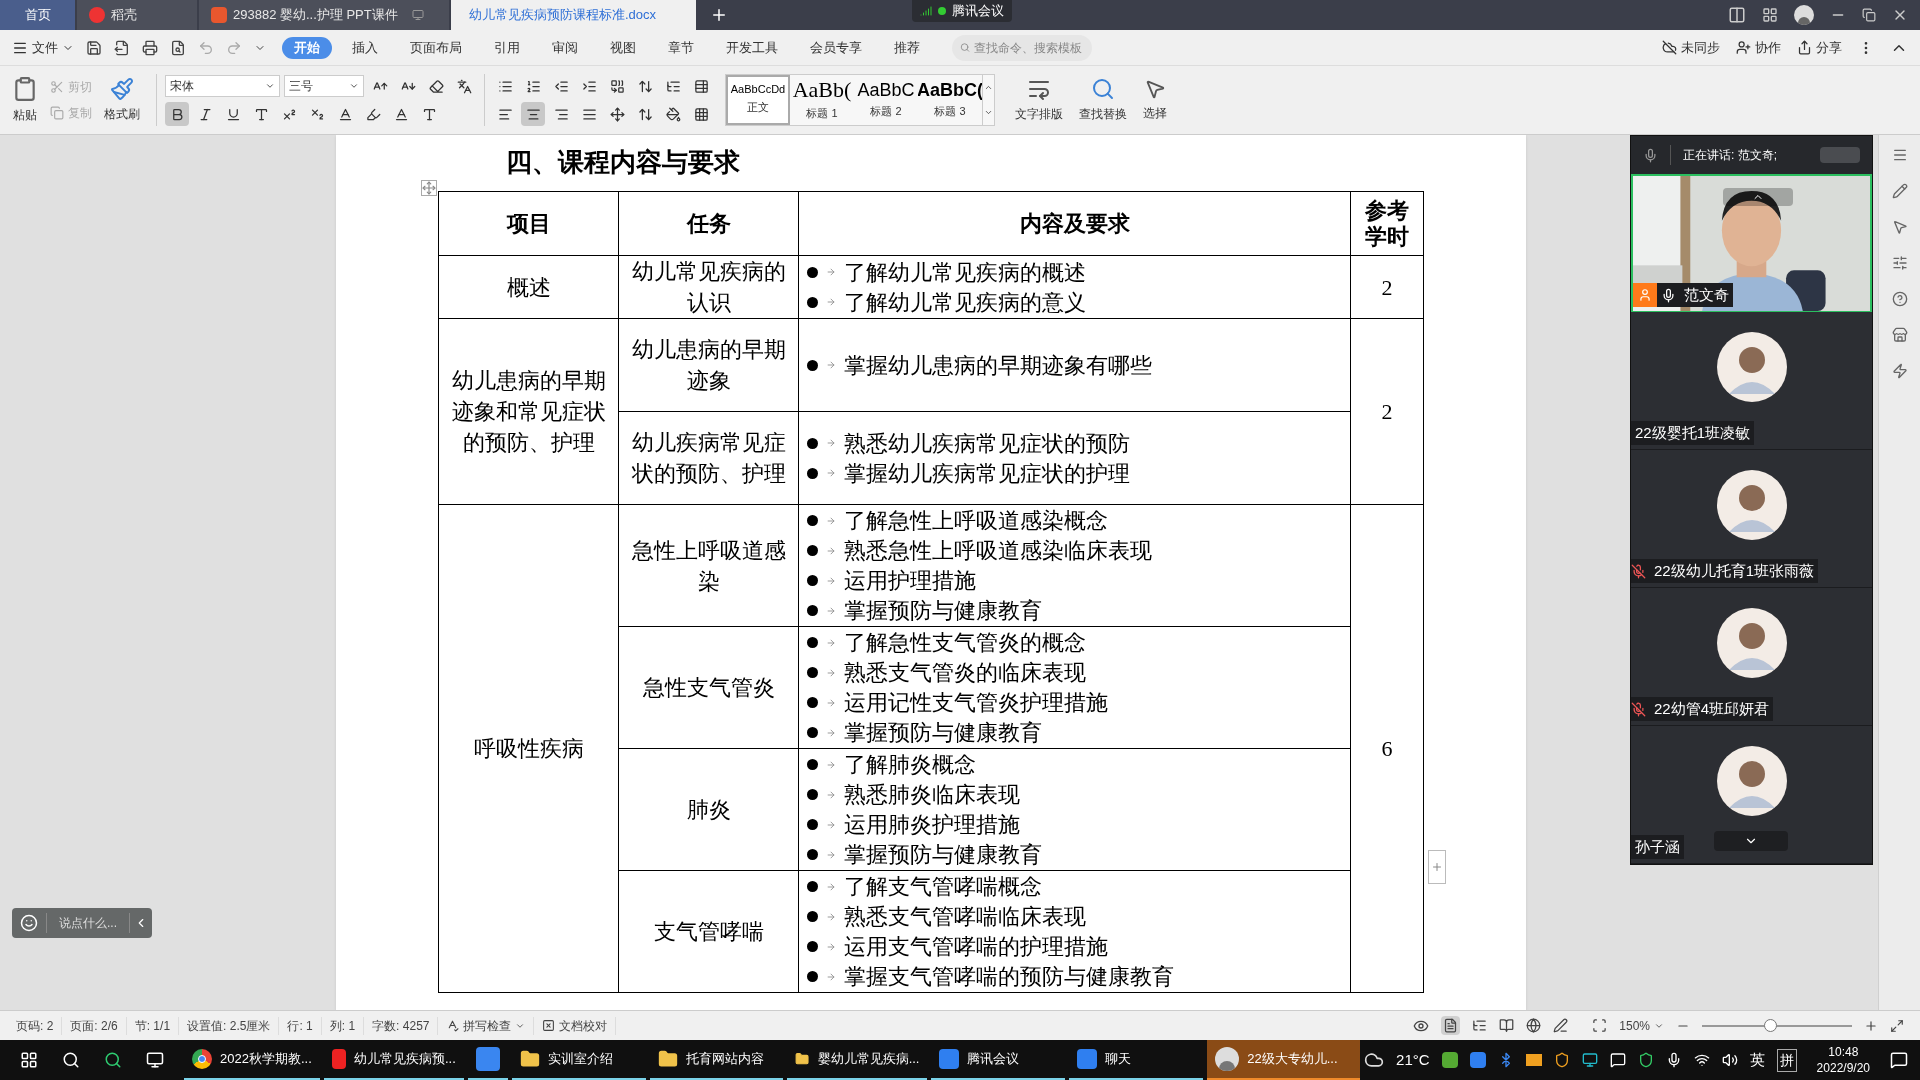  Describe the element at coordinates (507, 47) in the screenshot. I see `ribbon-tab: 引用` at that location.